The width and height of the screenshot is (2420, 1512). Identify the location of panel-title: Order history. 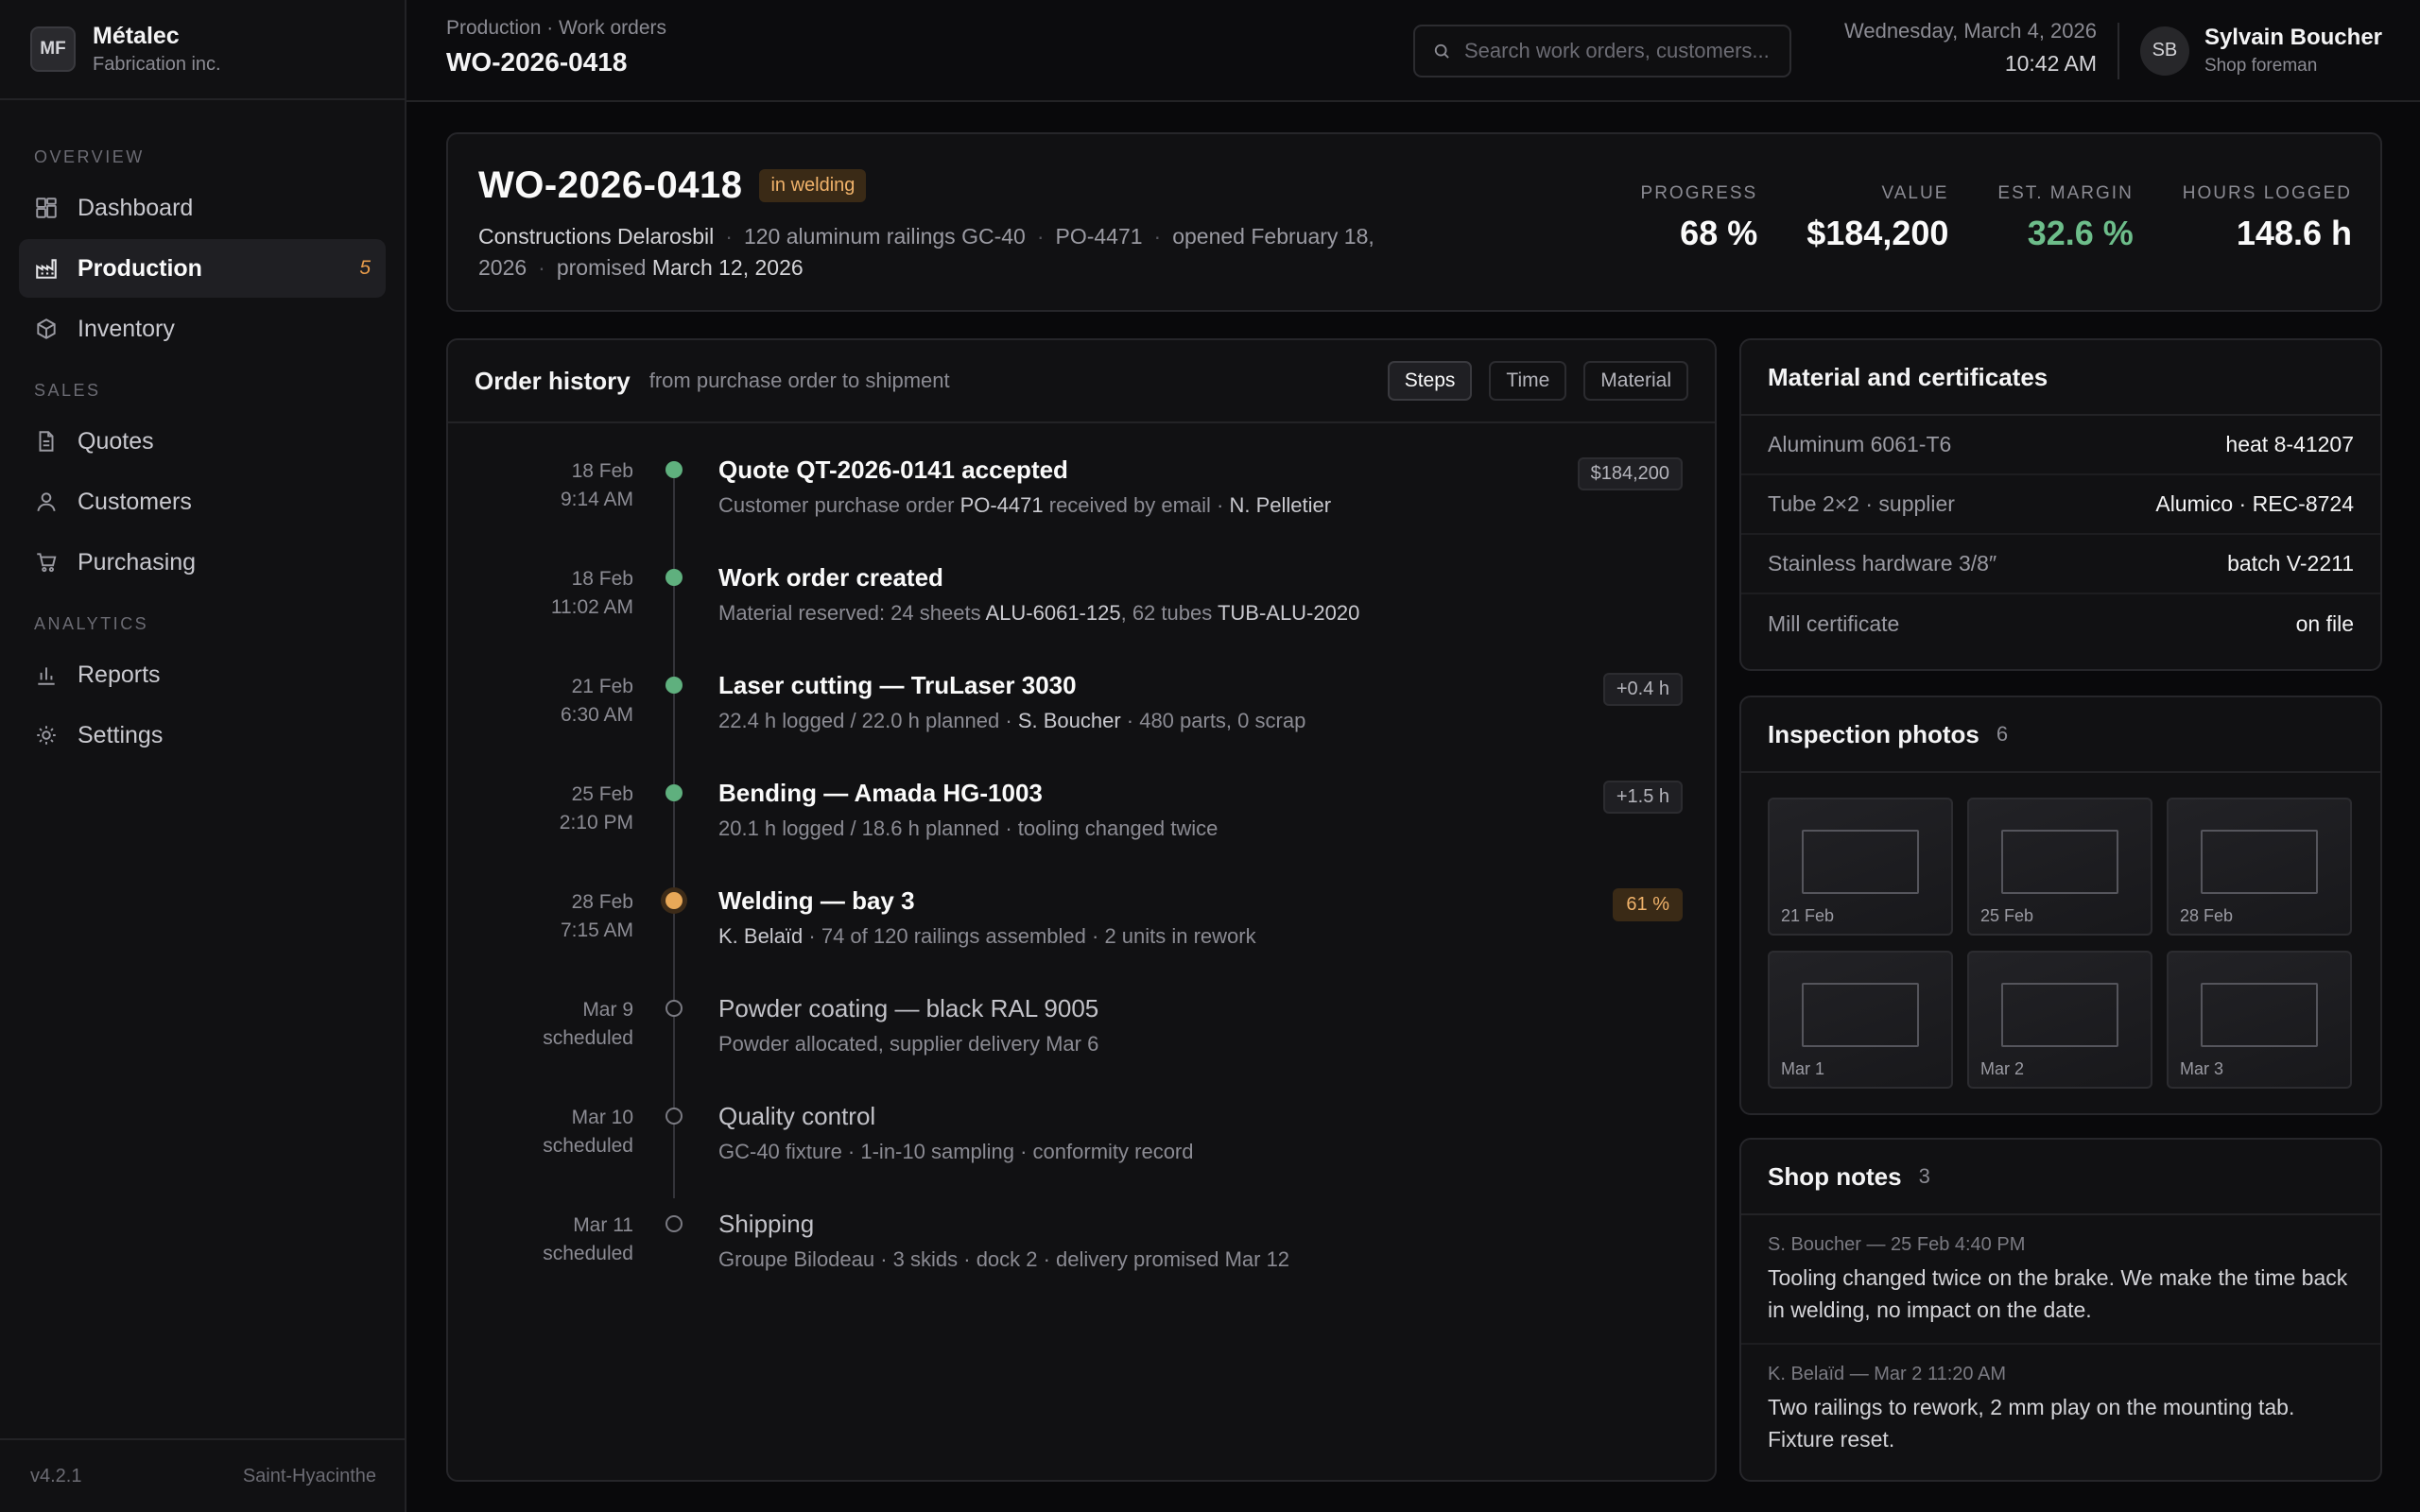
(553, 380).